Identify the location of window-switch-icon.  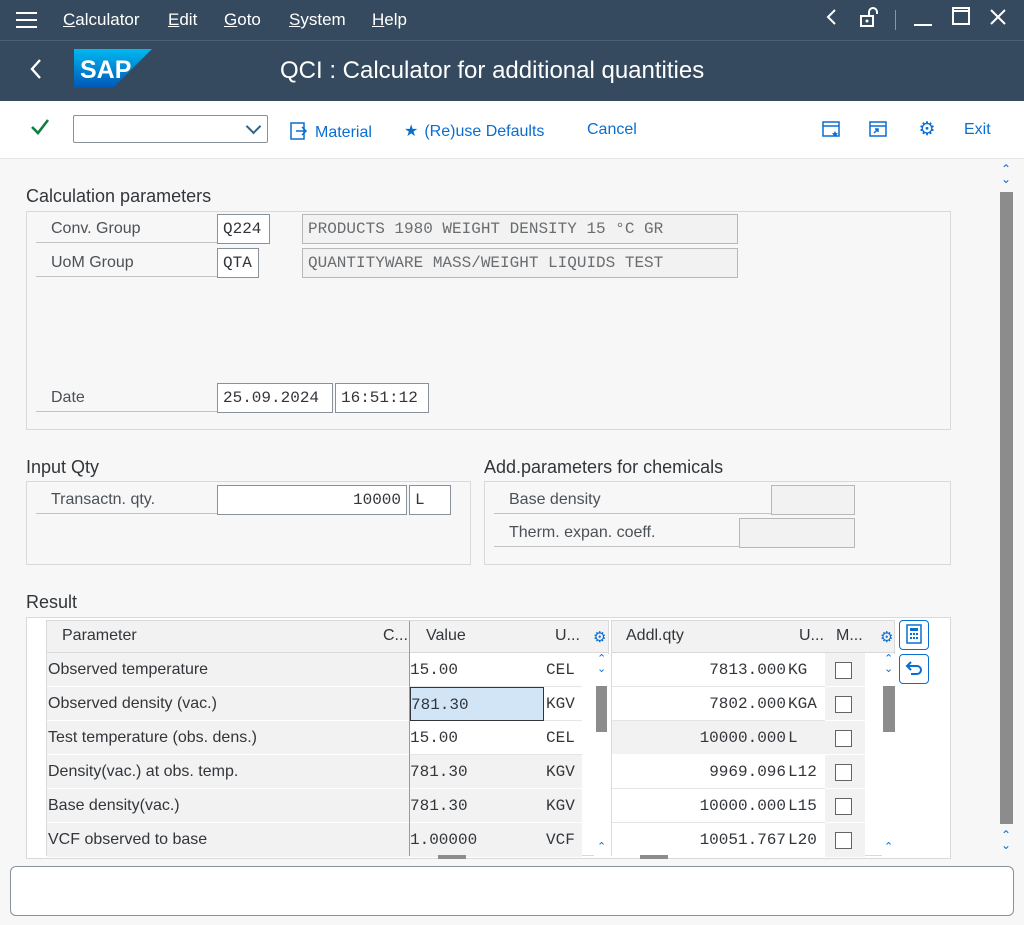
(878, 130).